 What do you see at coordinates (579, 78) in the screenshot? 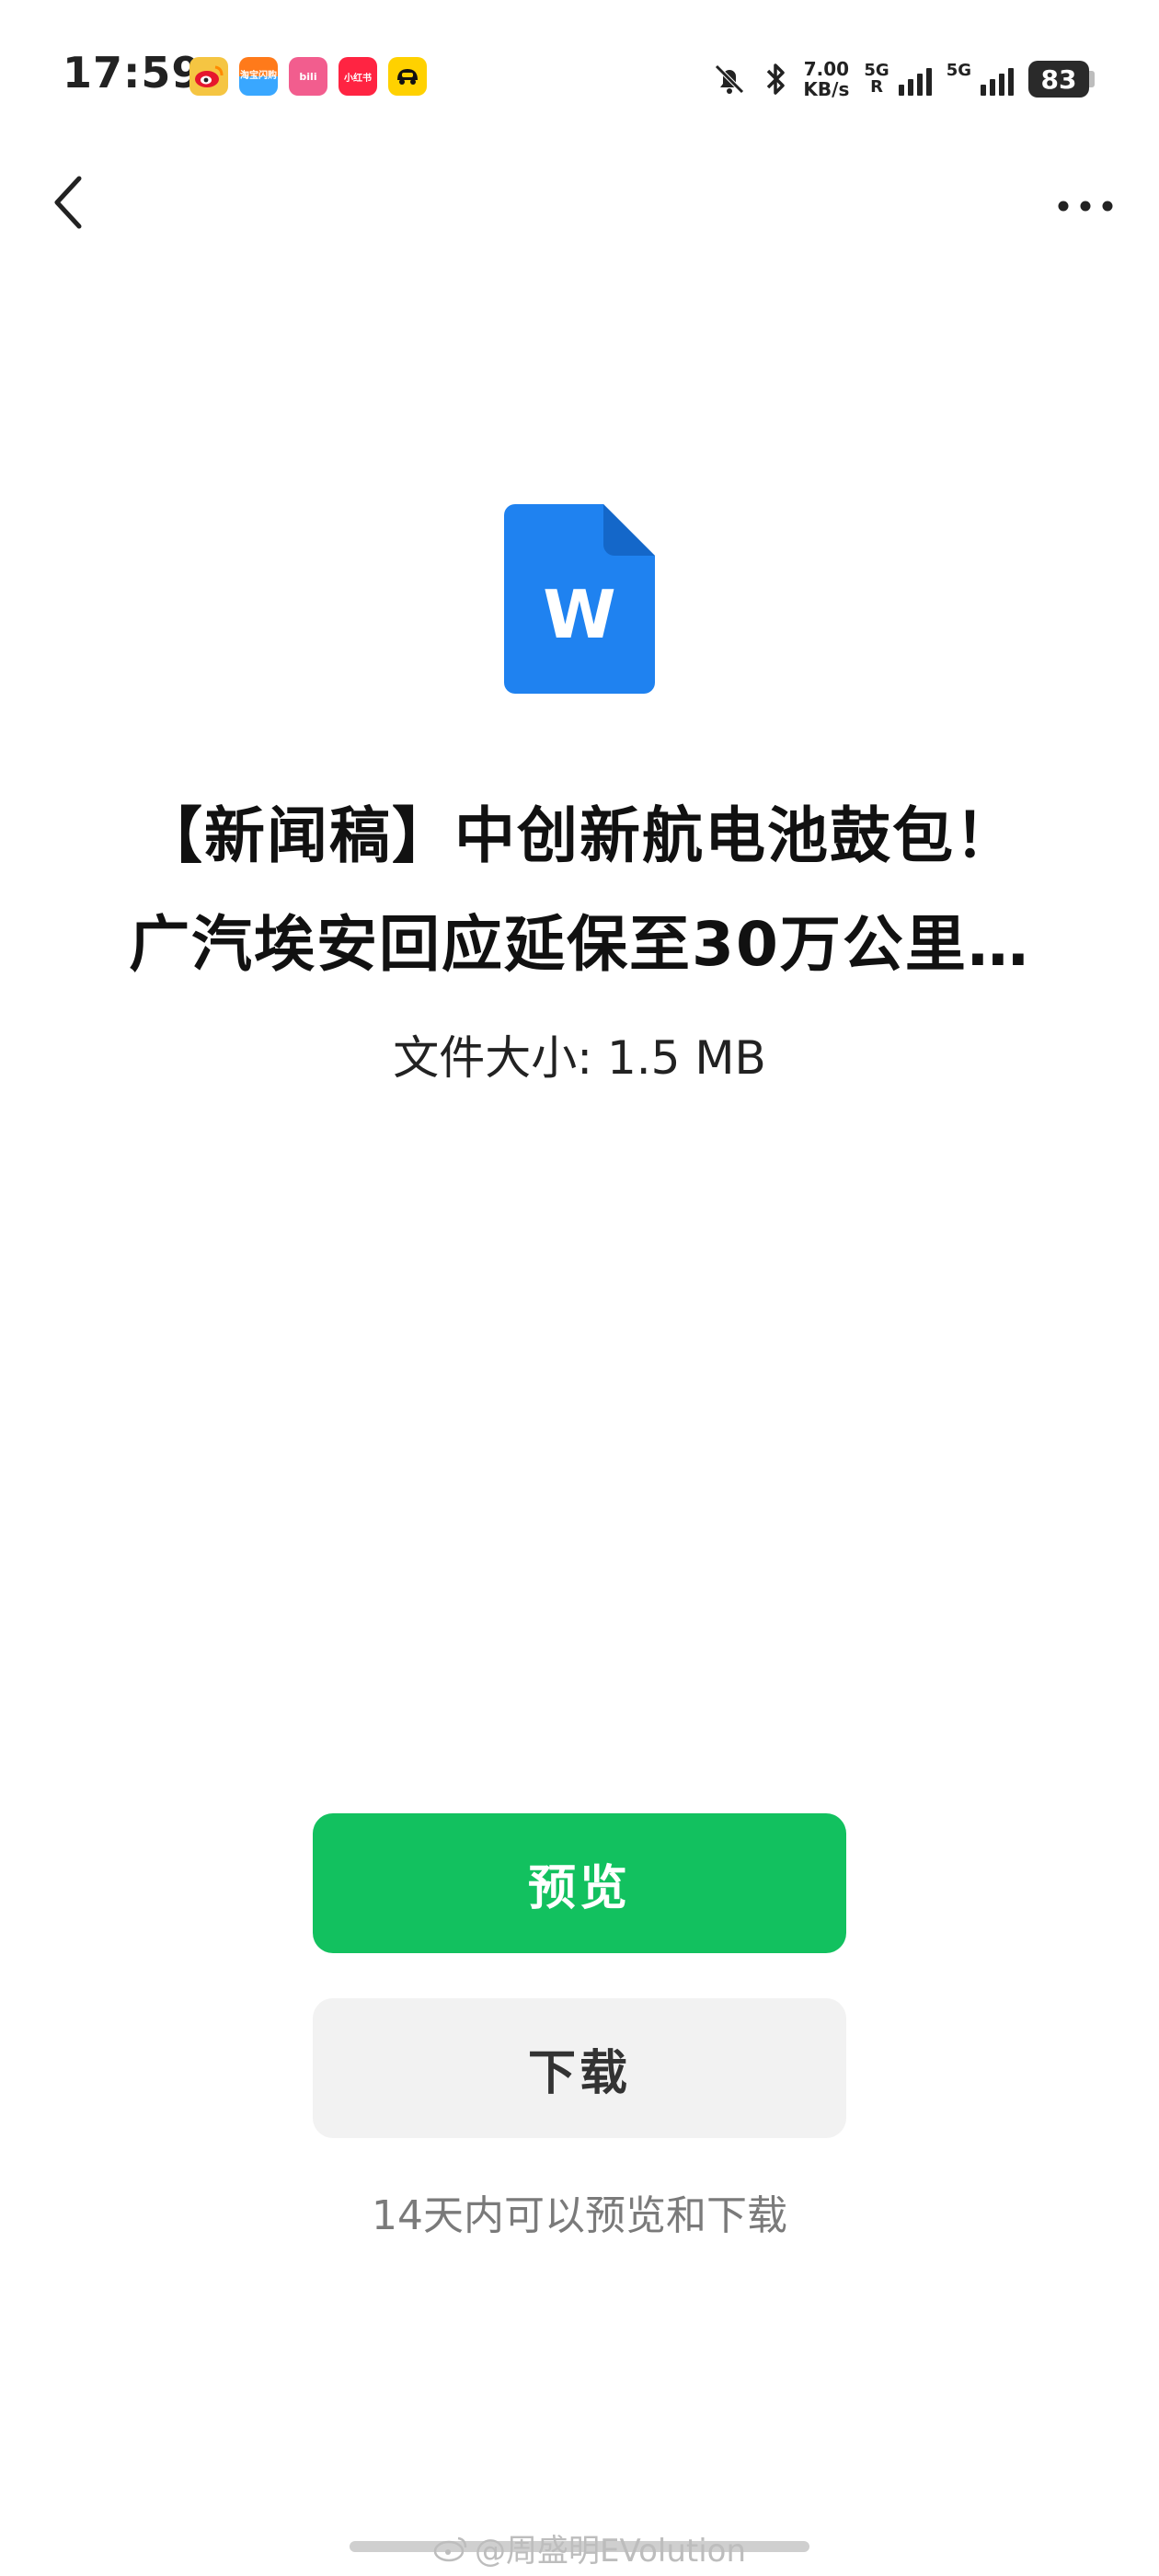
I see `status-bar: 17:59 淘宝闪购 bili 小红书 7.00 KB/s 5G R 5G 83` at bounding box center [579, 78].